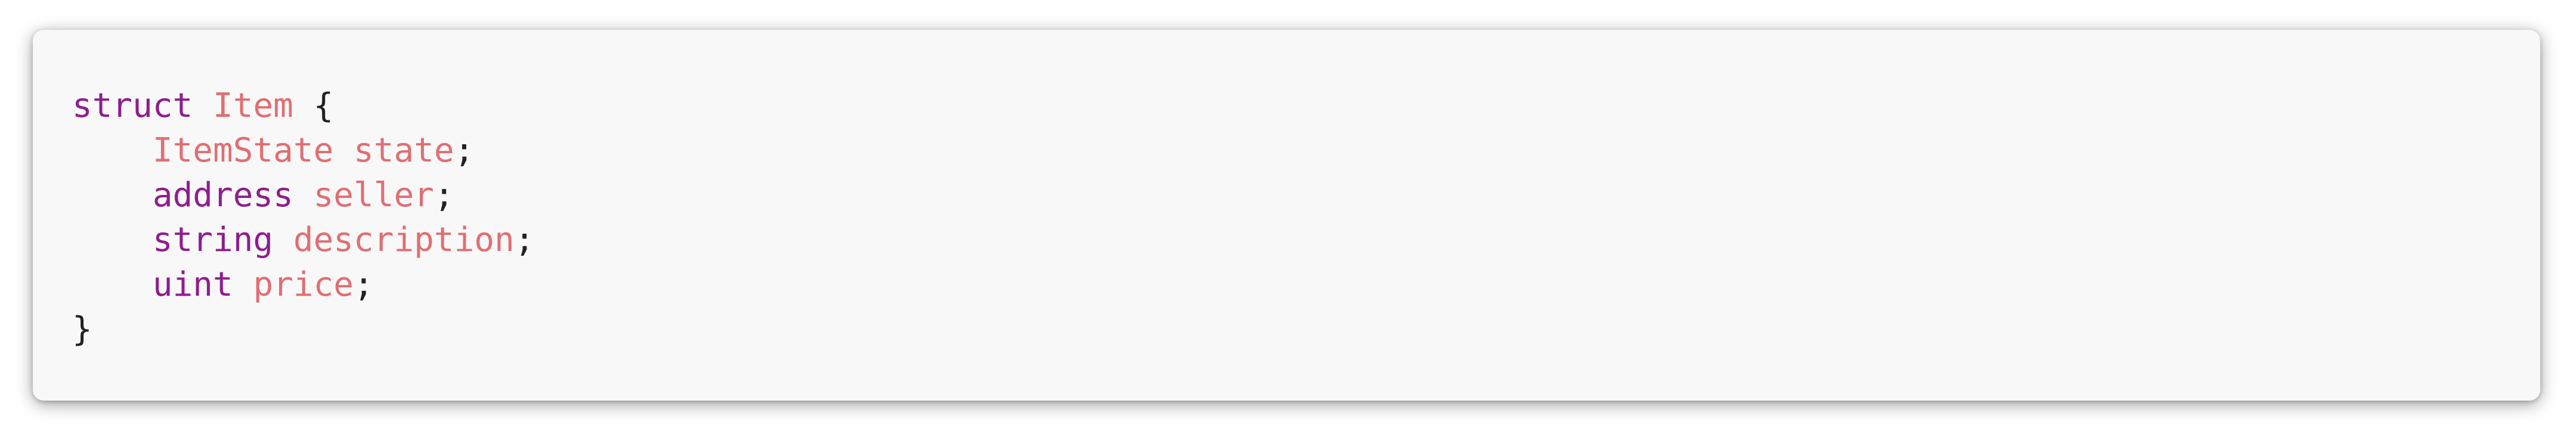  Describe the element at coordinates (82, 329) in the screenshot. I see `close-brace: }` at that location.